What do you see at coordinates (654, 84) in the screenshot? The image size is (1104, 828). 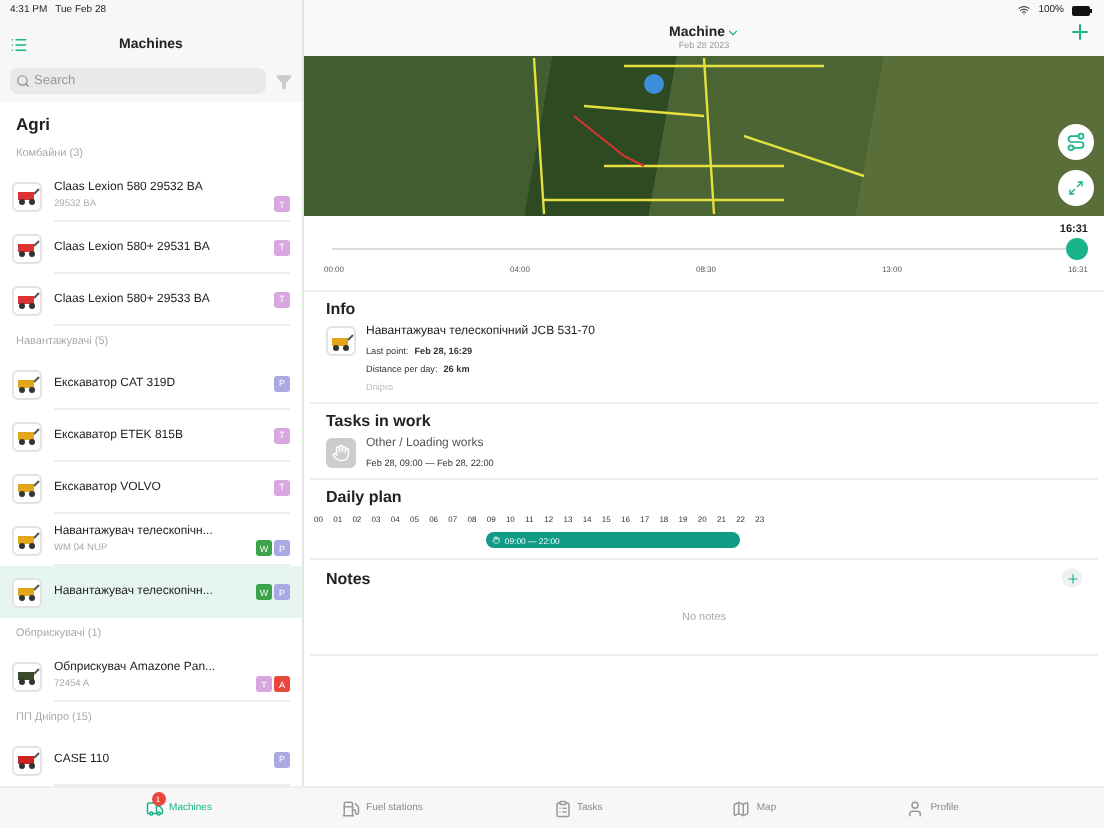 I see `location-pin-icon` at bounding box center [654, 84].